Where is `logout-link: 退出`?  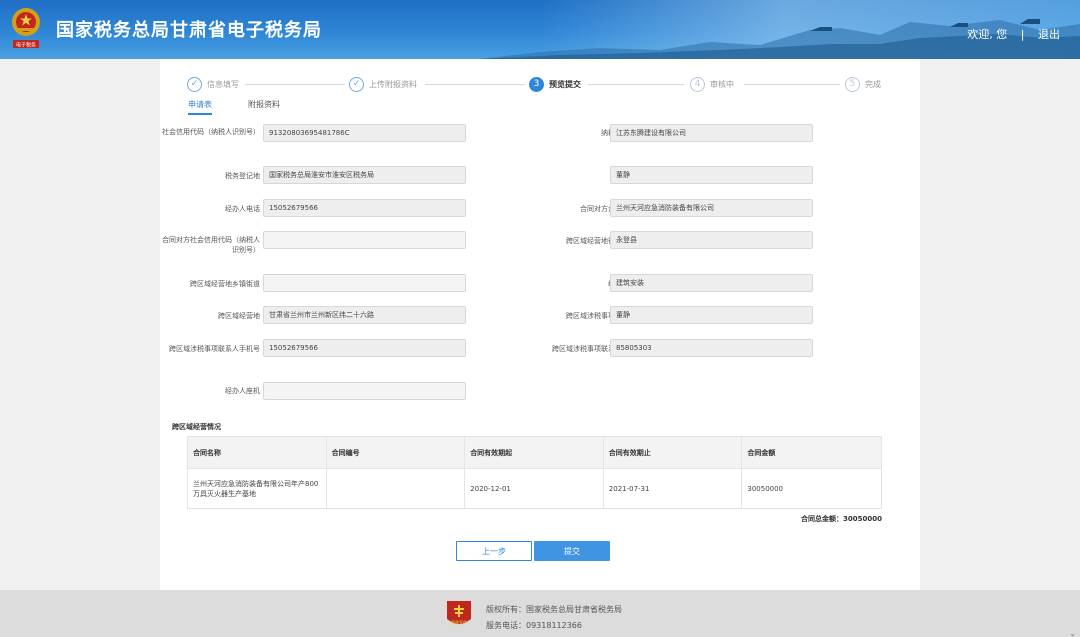
logout-link: 退出 is located at coordinates (1049, 34).